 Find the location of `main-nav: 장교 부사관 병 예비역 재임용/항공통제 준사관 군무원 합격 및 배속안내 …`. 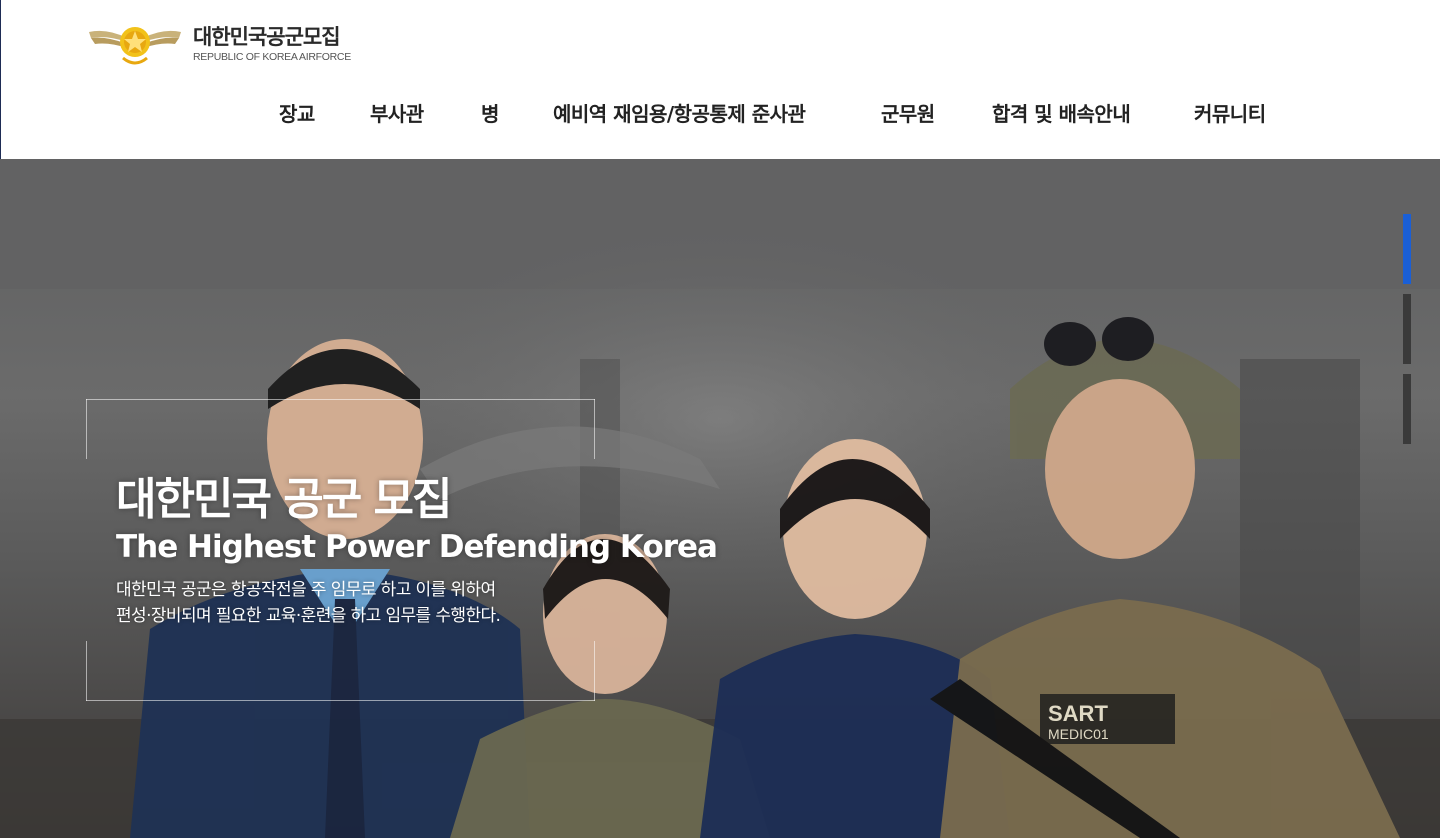

main-nav: 장교 부사관 병 예비역 재임용/항공통제 준사관 군무원 합격 및 배속안내 … is located at coordinates (720, 114).